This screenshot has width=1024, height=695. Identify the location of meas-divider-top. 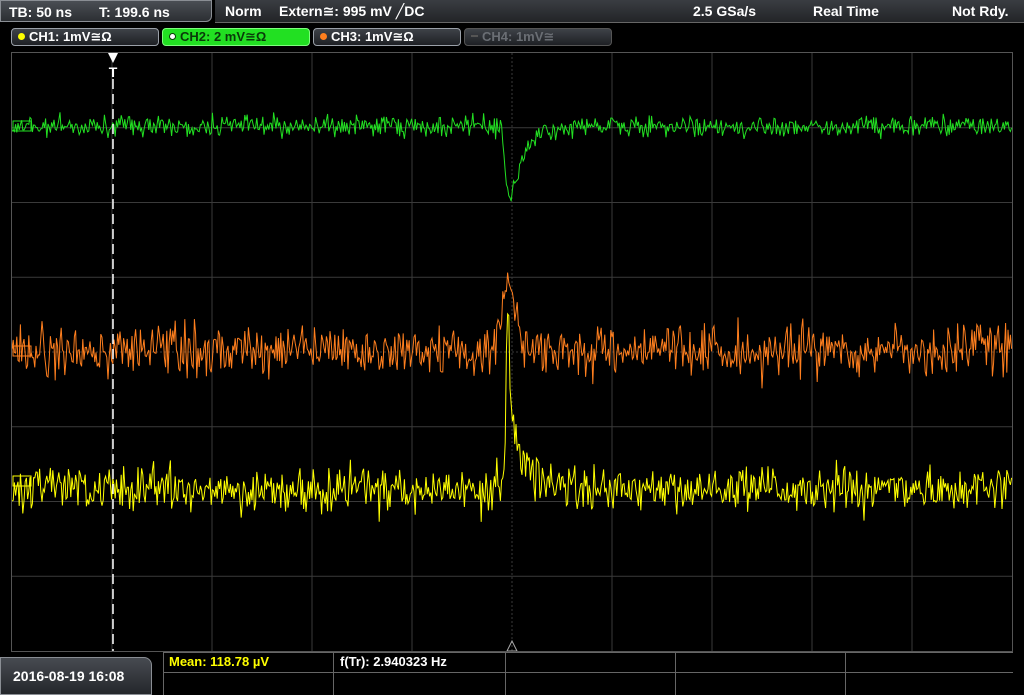
(588, 652).